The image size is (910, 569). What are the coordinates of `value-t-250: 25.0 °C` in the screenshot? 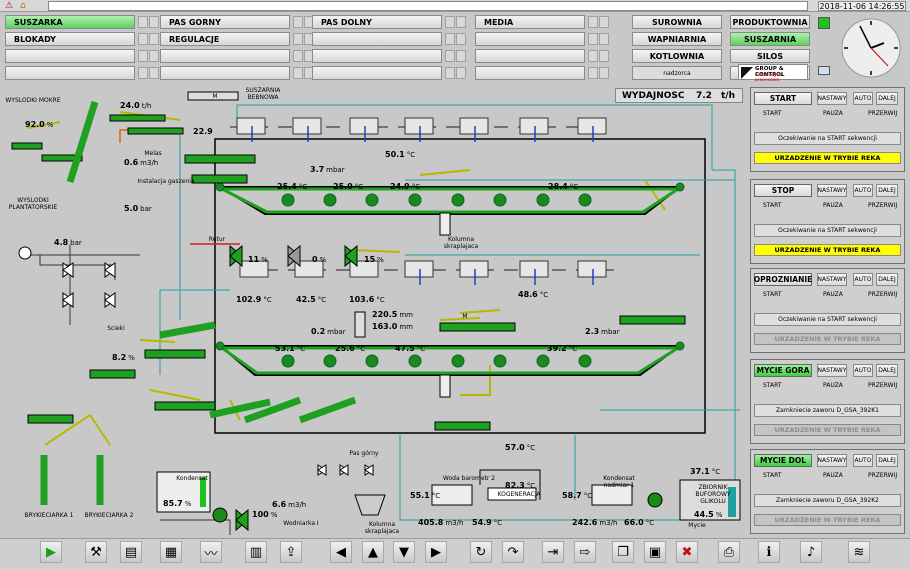 It's located at (348, 186).